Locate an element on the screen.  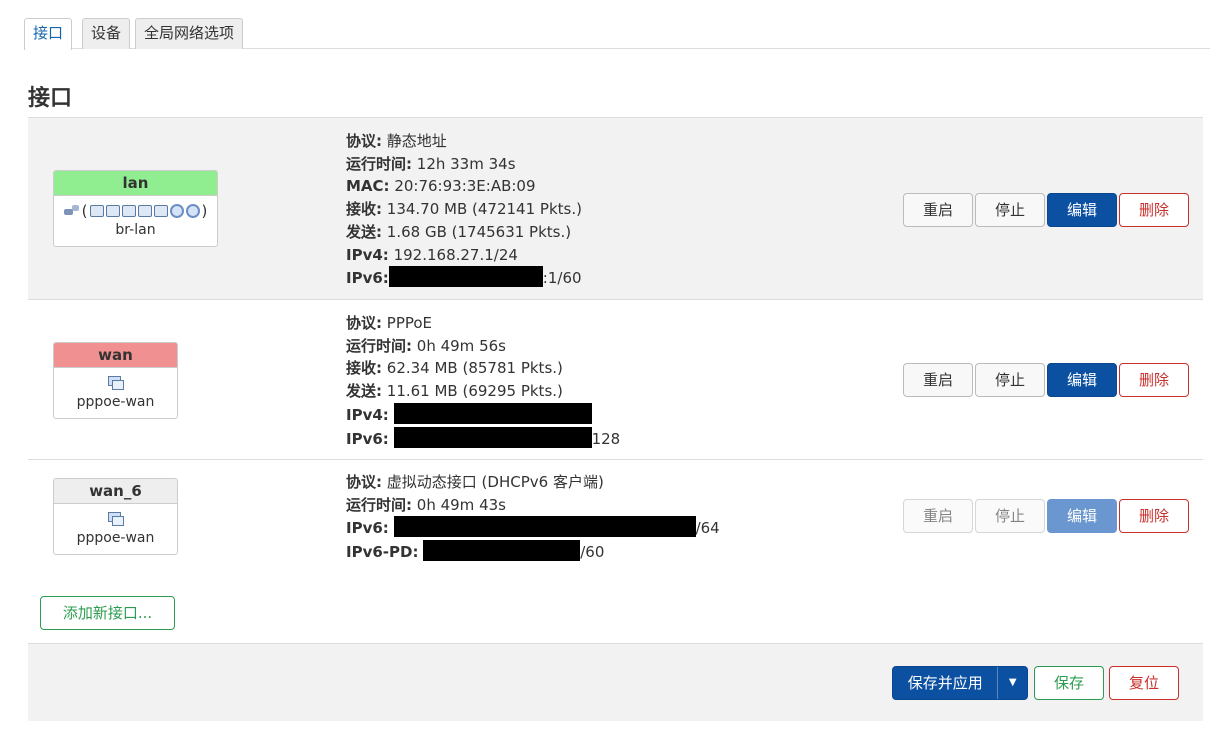
status-line: 运行时间: 0h 49m 56s is located at coordinates (426, 345).